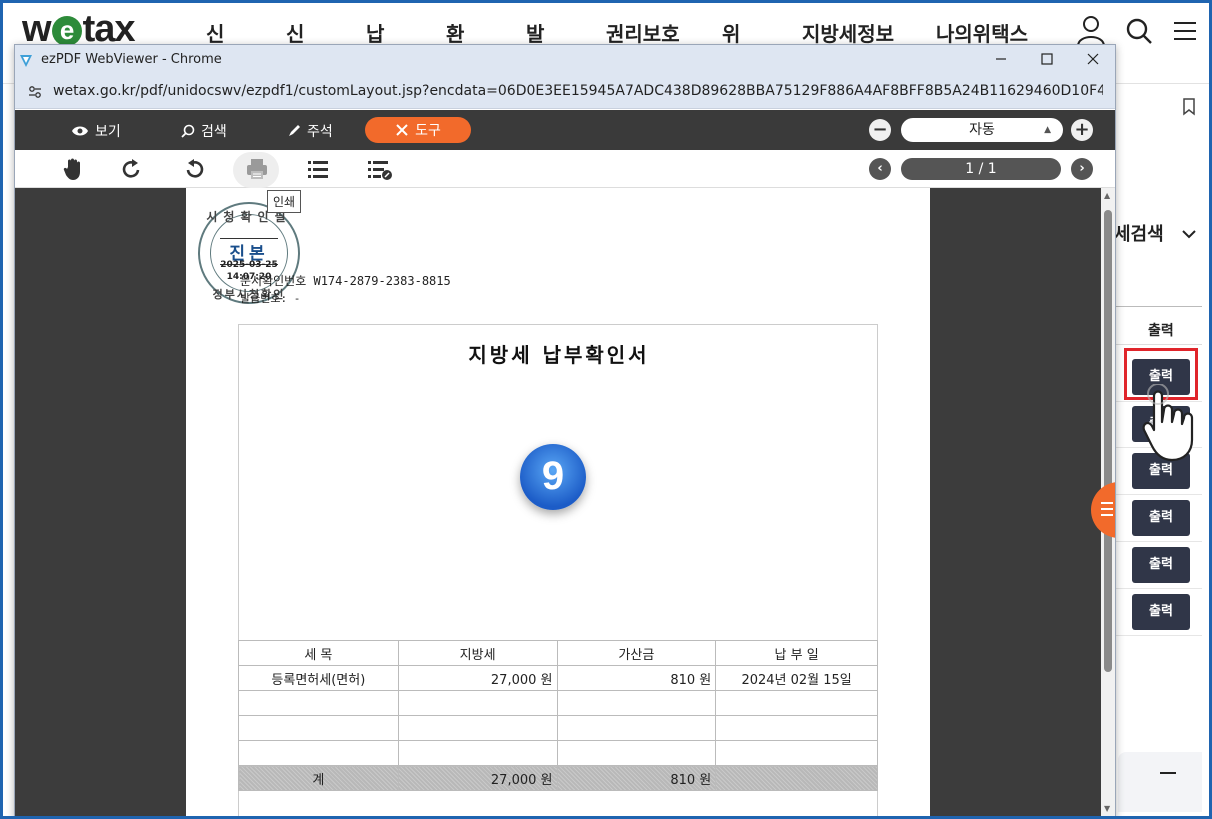 The height and width of the screenshot is (819, 1212). What do you see at coordinates (380, 171) in the screenshot?
I see `list-edit-icon` at bounding box center [380, 171].